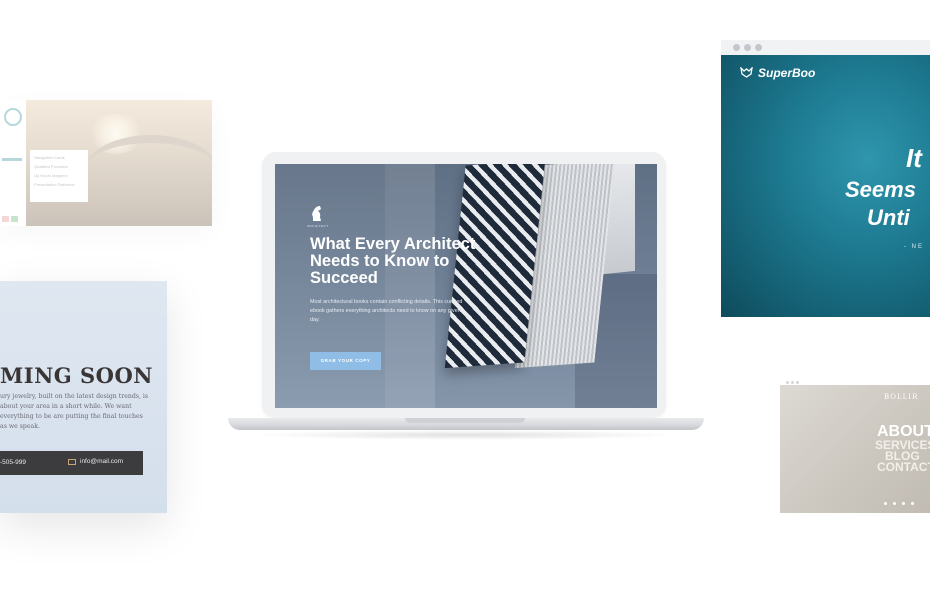 Image resolution: width=930 pixels, height=600 pixels. What do you see at coordinates (12, 159) in the screenshot?
I see `sidebar-active-line` at bounding box center [12, 159].